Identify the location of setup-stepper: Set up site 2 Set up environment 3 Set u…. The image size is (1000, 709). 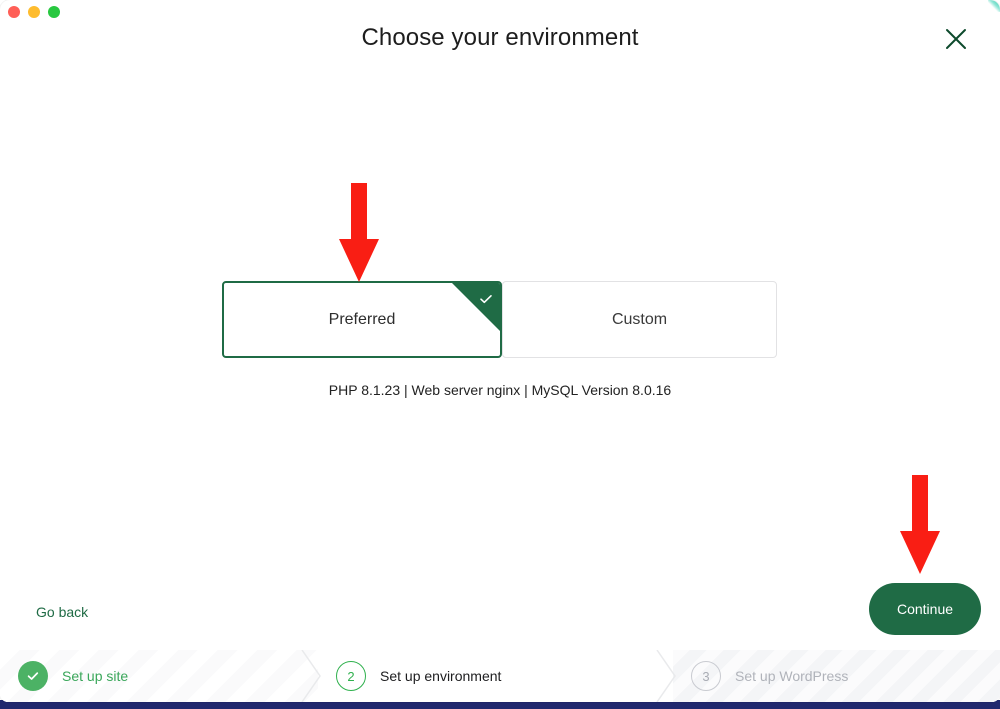
(500, 676).